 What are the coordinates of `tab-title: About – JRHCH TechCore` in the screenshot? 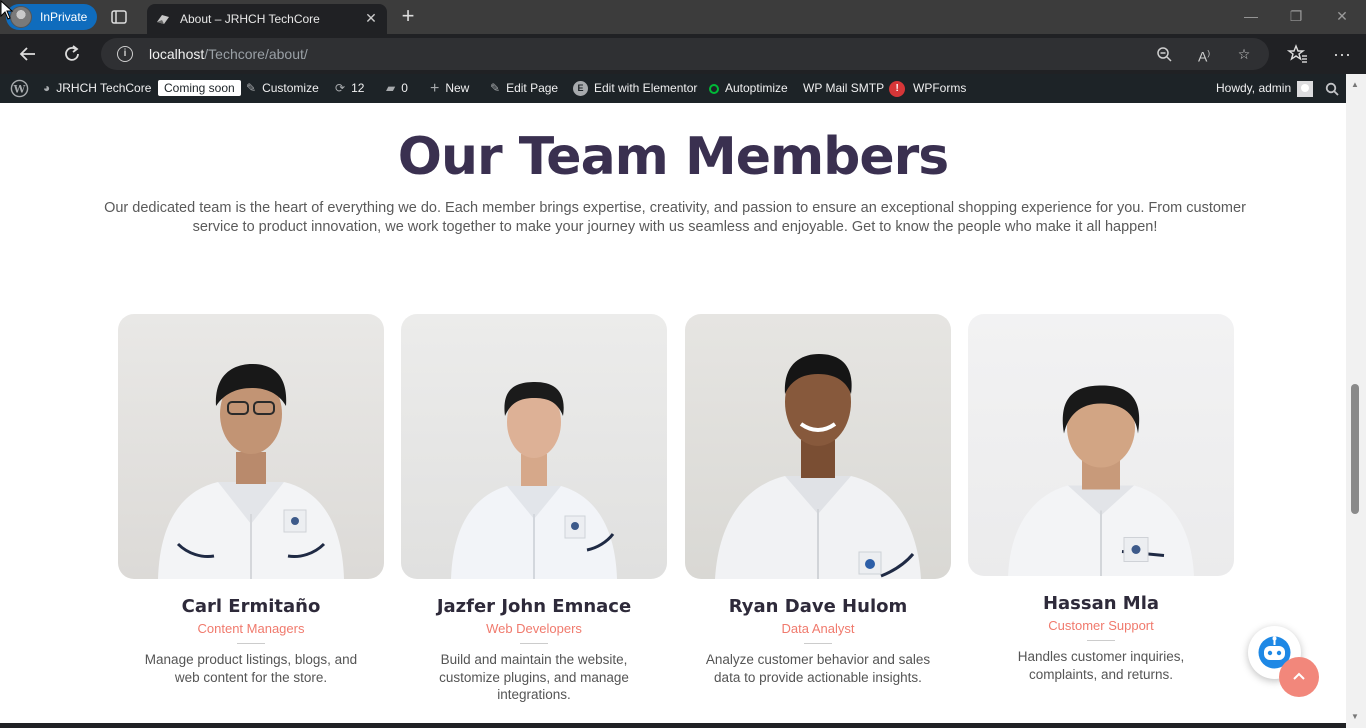 It's located at (250, 19).